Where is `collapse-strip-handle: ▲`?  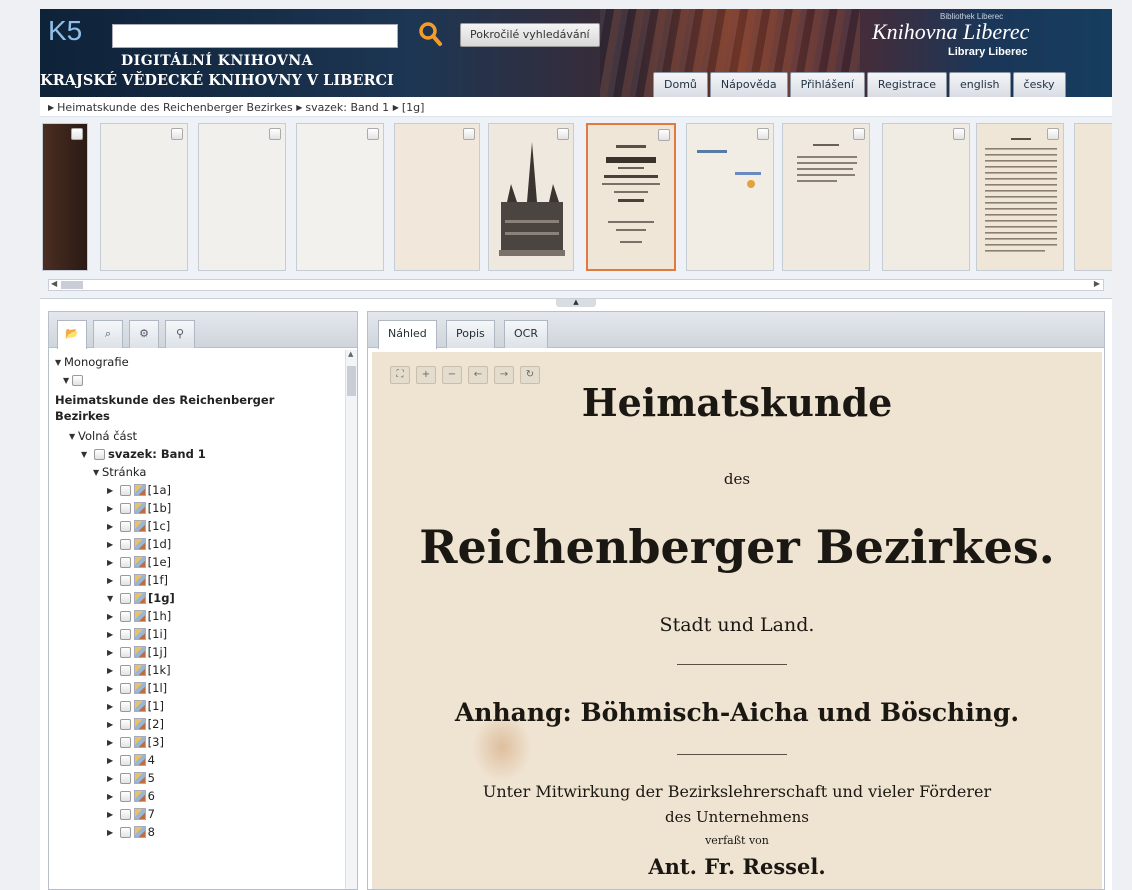 collapse-strip-handle: ▲ is located at coordinates (576, 303).